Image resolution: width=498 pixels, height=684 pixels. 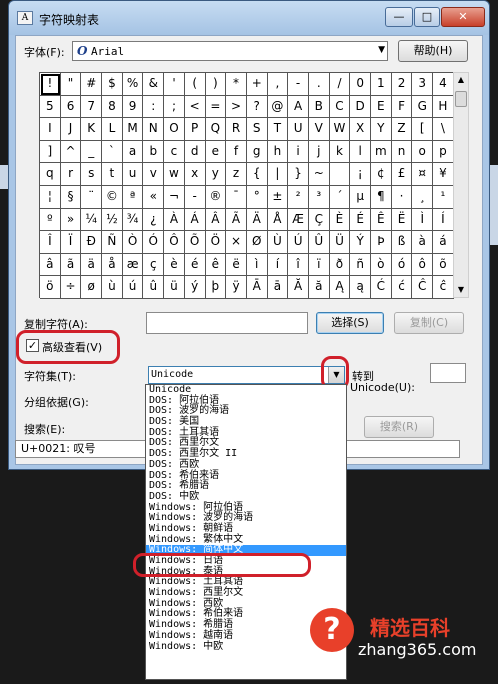 I want to click on character-cell: [, so click(x=423, y=129).